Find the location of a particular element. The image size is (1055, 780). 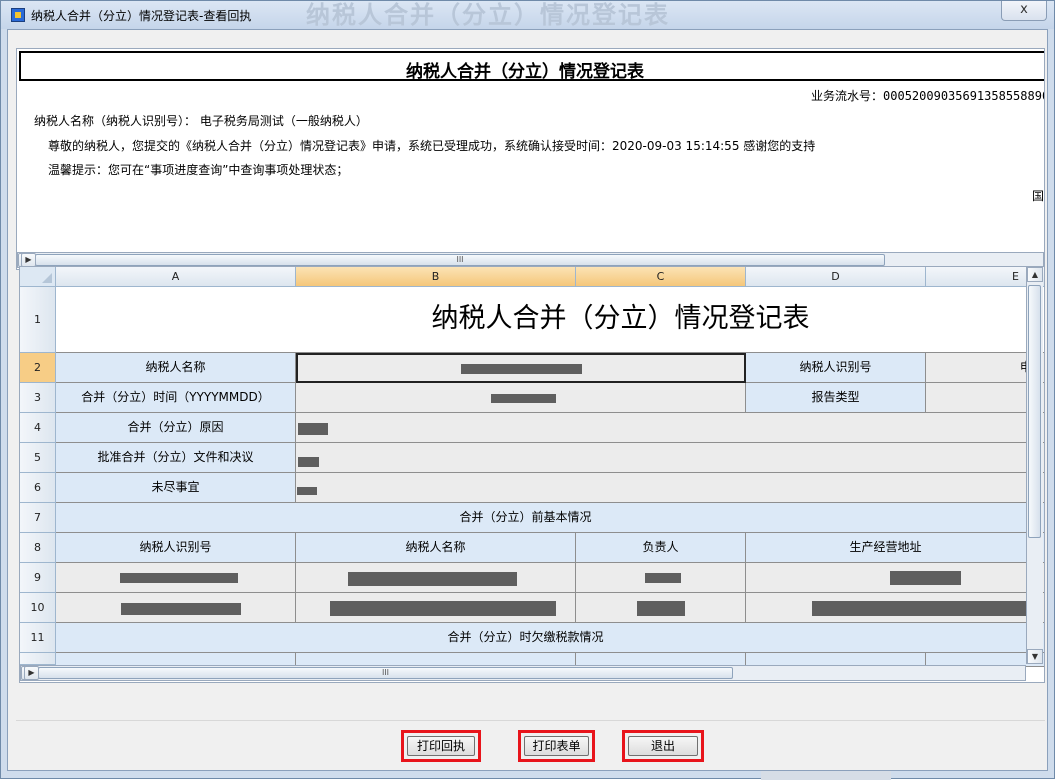

taxpayer-id-label: 纳税人识别号 is located at coordinates (836, 368).